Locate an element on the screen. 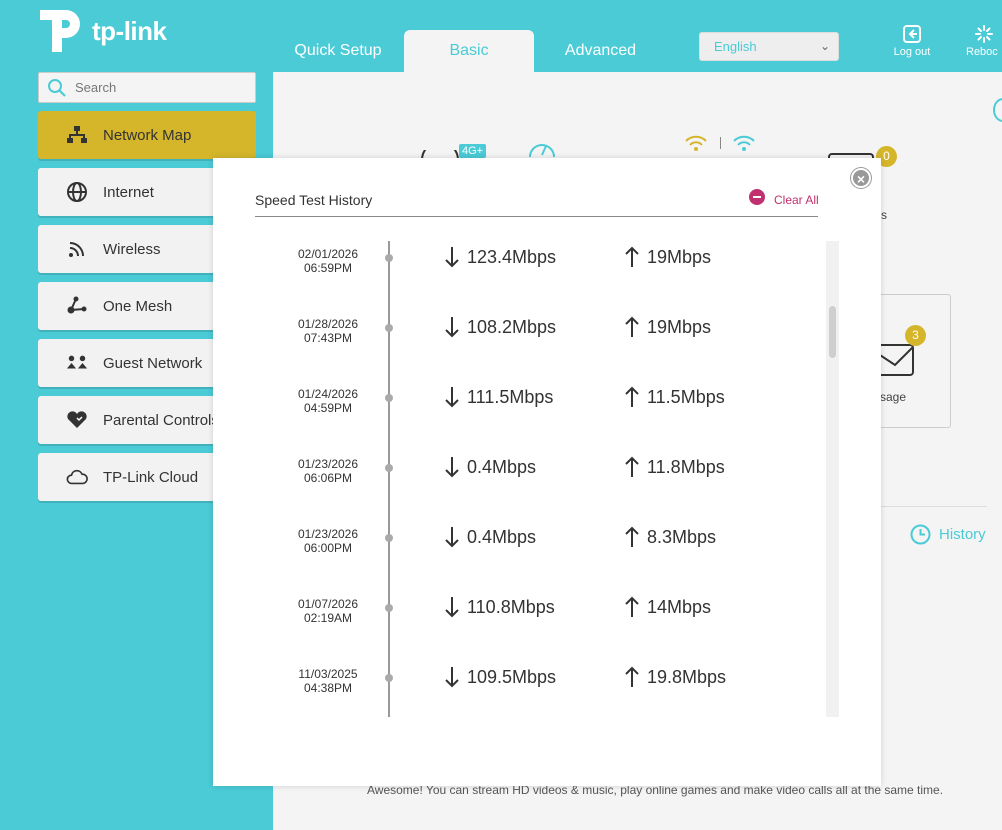 The width and height of the screenshot is (1002, 830). download-speed: 110.8Mbps is located at coordinates (500, 607).